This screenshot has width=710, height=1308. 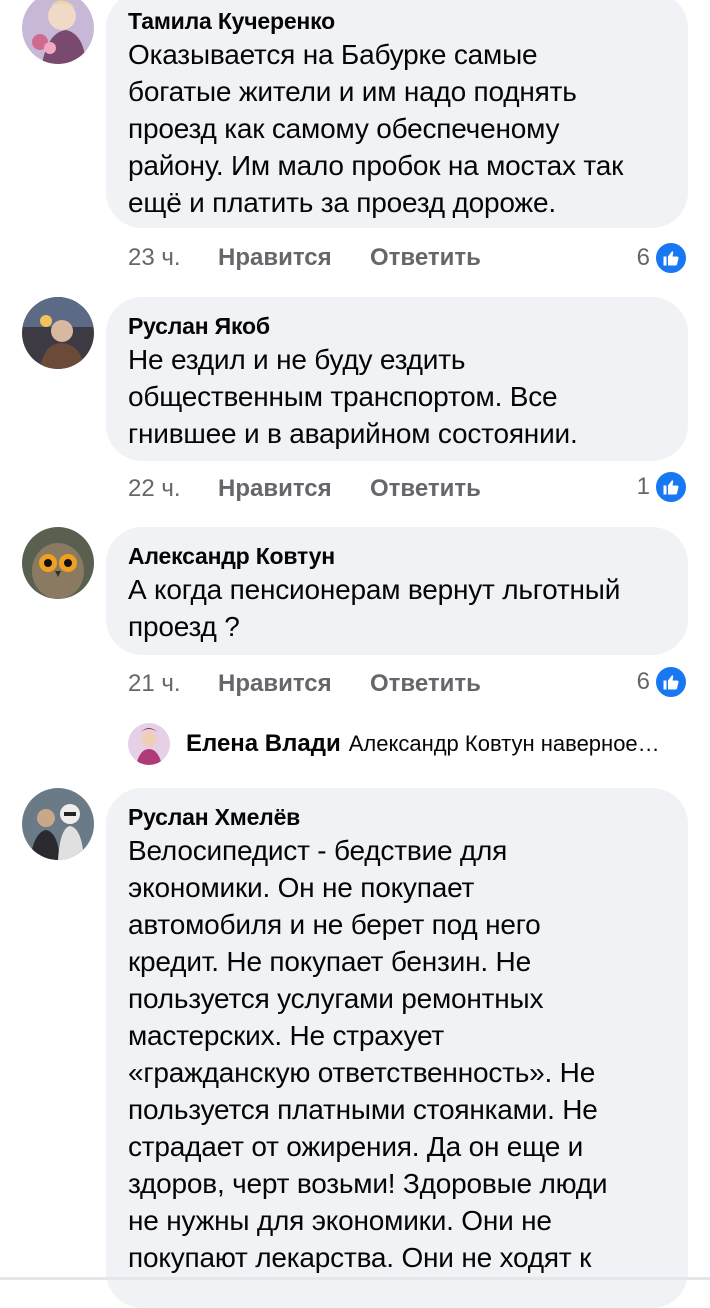 What do you see at coordinates (173, 258) in the screenshot?
I see `comment-time: 23 ч.` at bounding box center [173, 258].